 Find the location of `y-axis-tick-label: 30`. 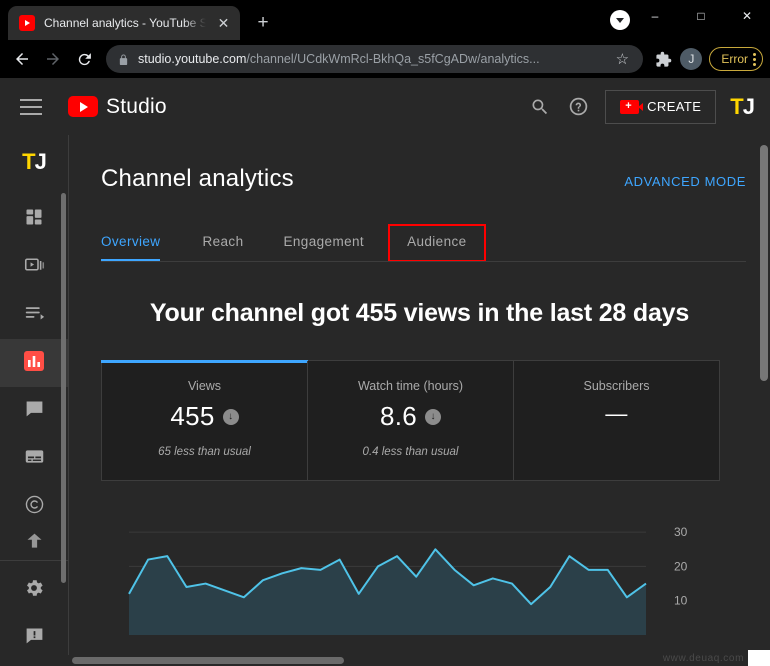

y-axis-tick-label: 30 is located at coordinates (681, 532).